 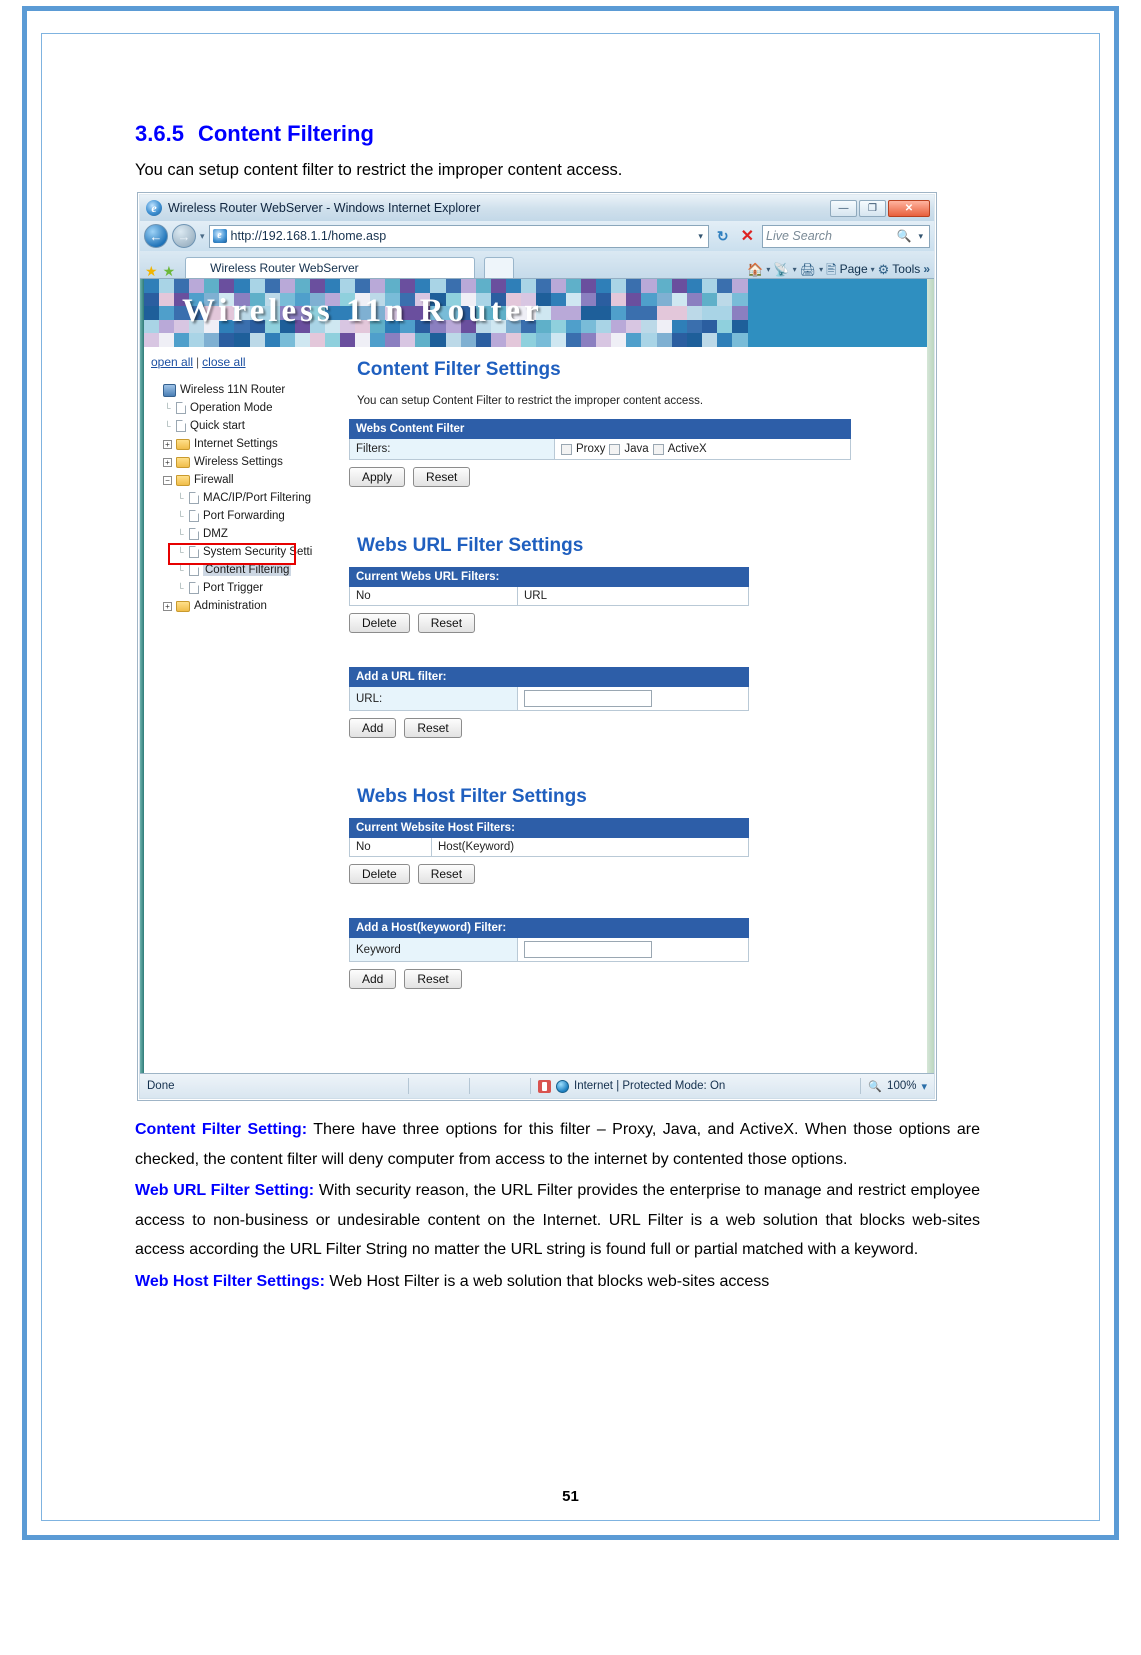 I want to click on tree-item-internet-settings: + Internet Settings, so click(x=245, y=444).